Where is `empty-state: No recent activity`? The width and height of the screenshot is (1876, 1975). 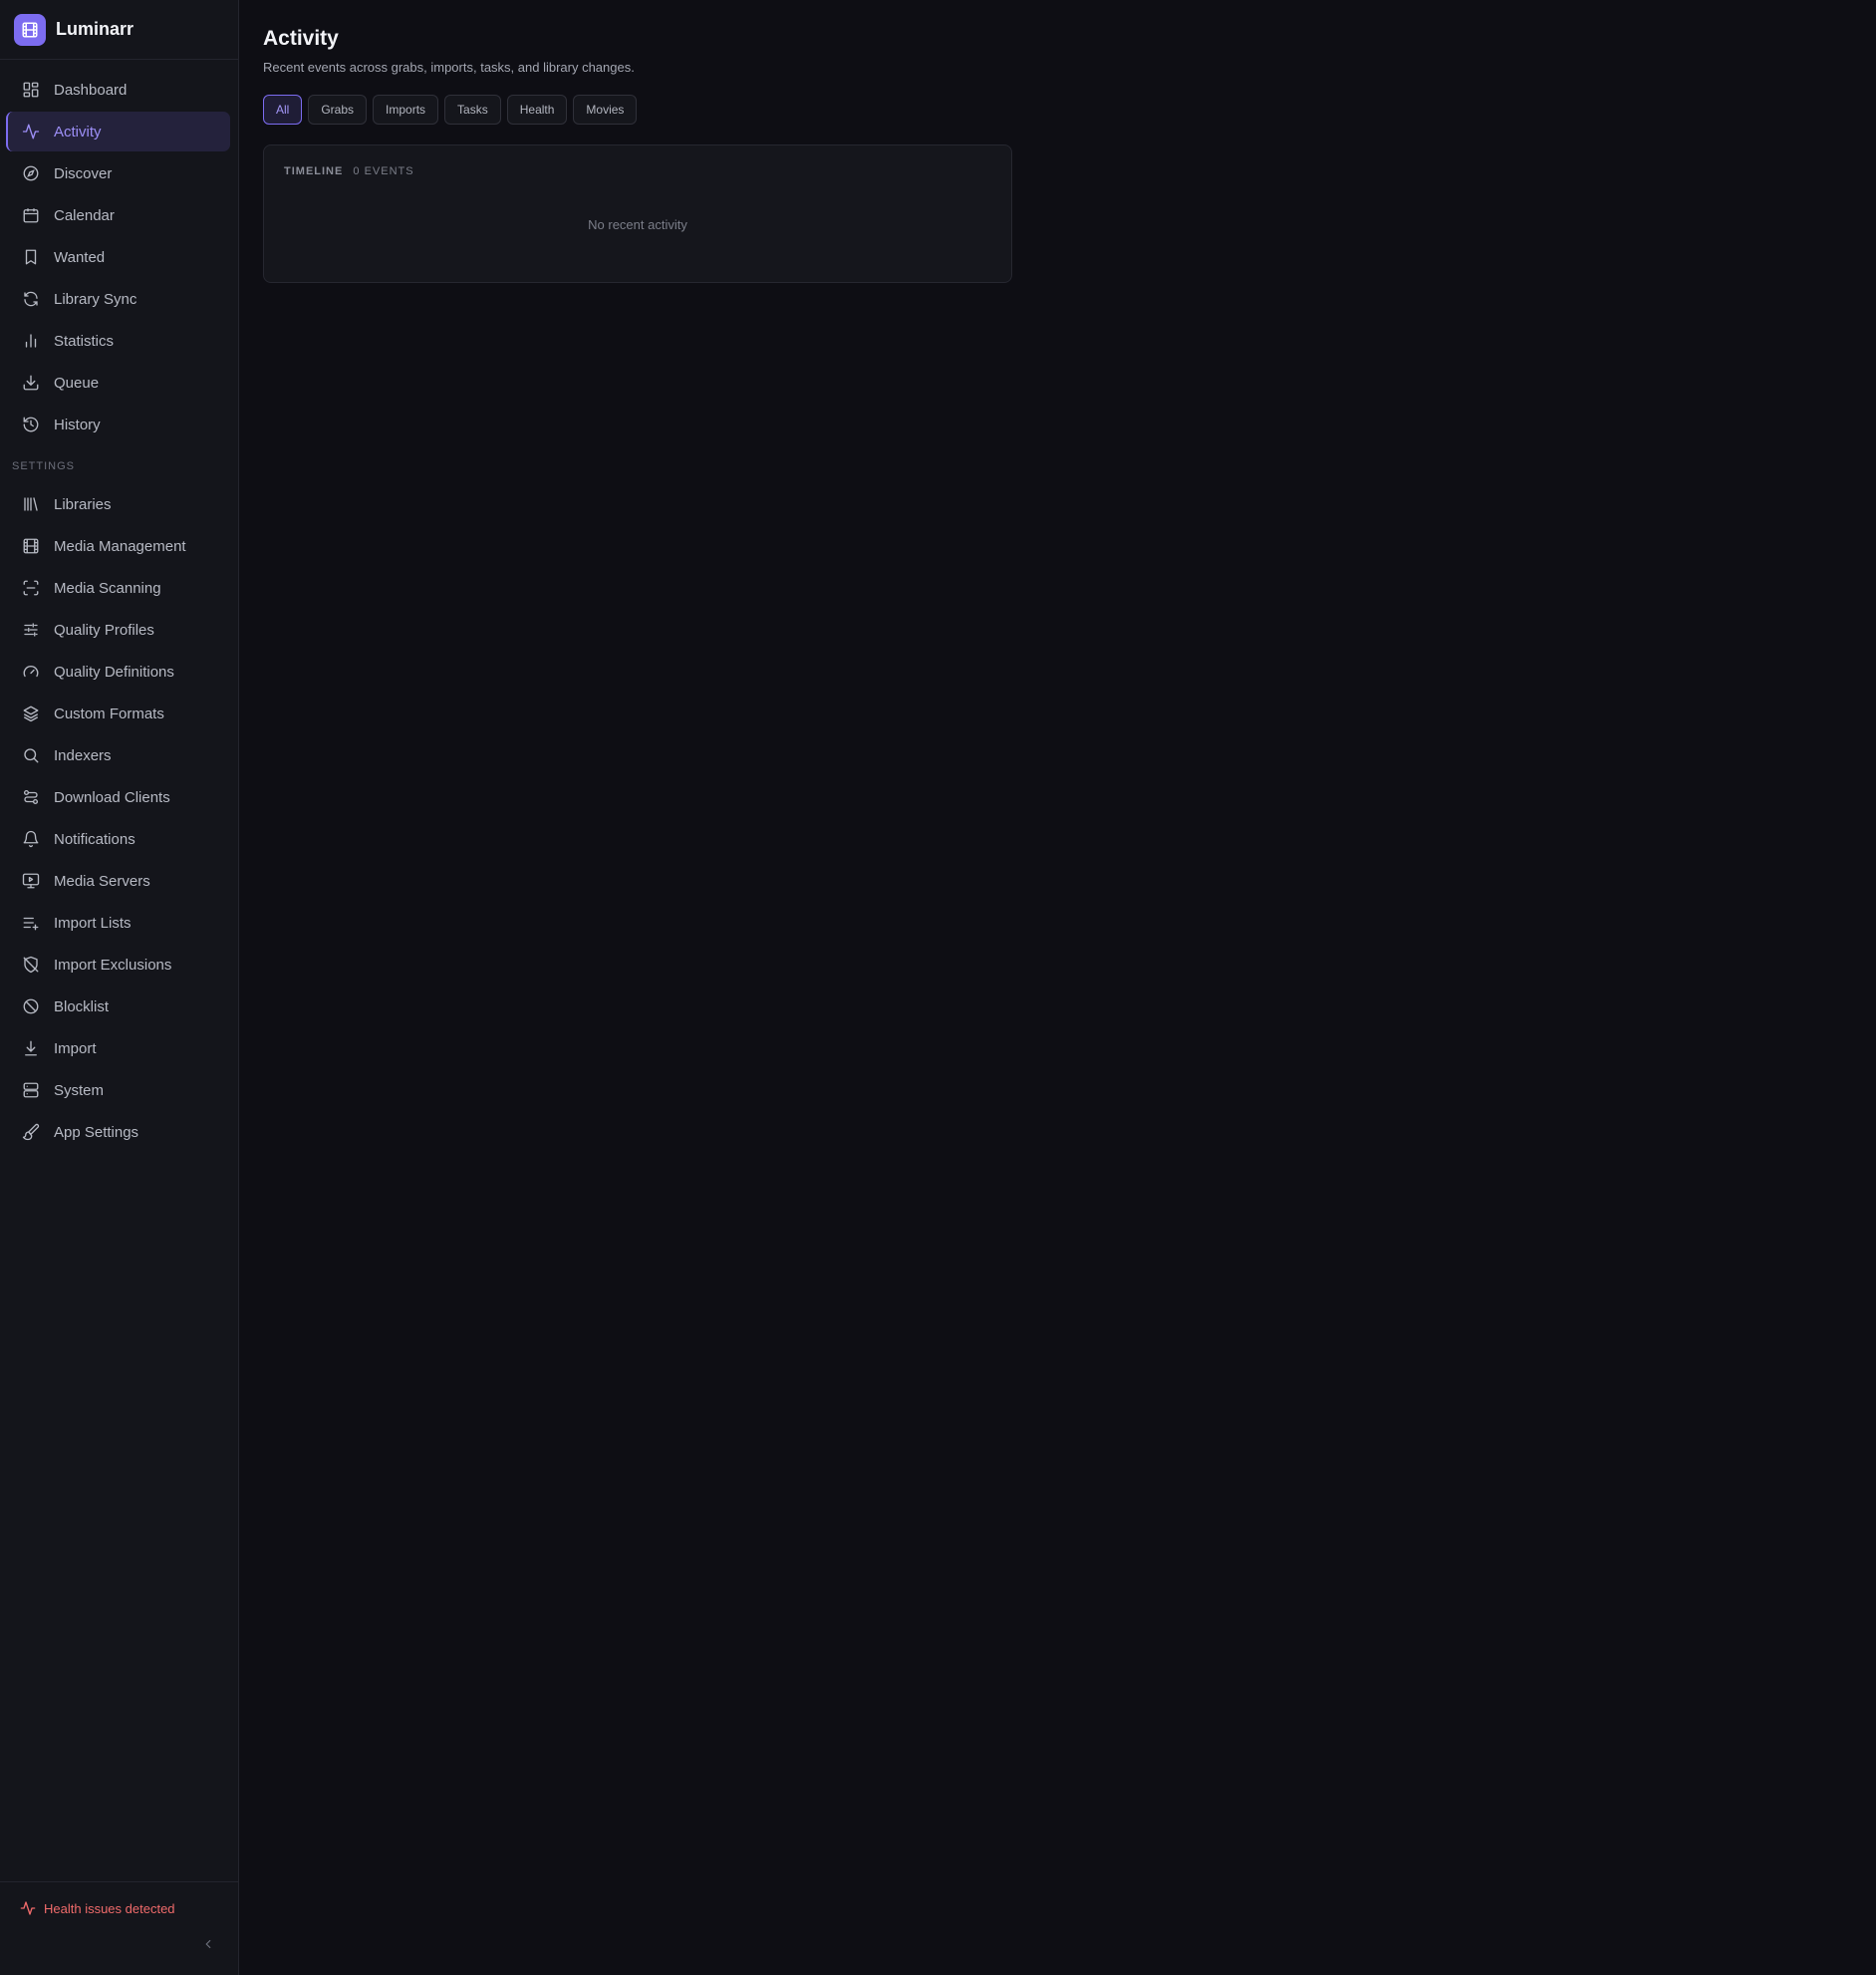 empty-state: No recent activity is located at coordinates (638, 224).